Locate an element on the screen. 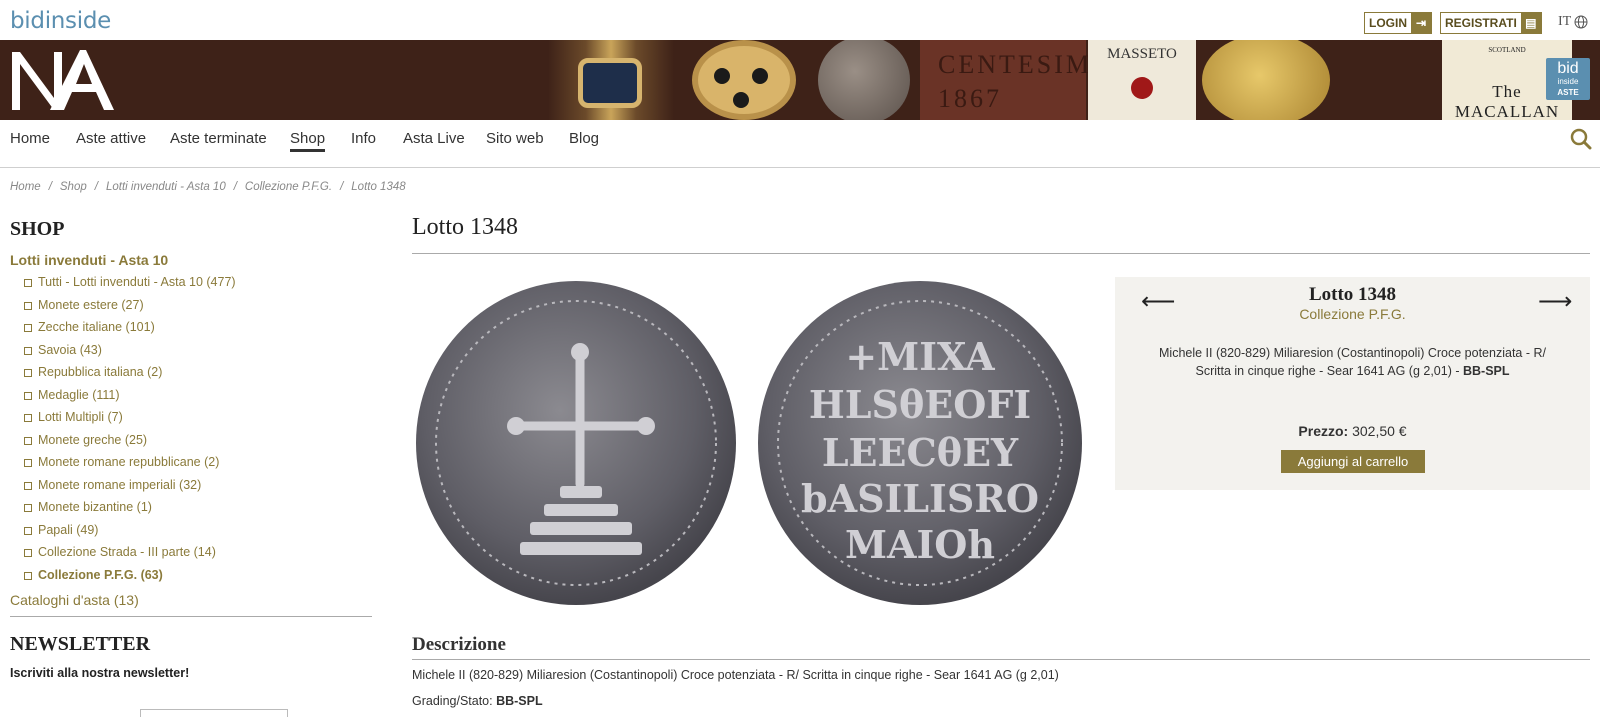 Image resolution: width=1600 pixels, height=717 pixels. top-bar: bidinside LOGIN ⇥ REGISTRATI ▤ IT is located at coordinates (800, 20).